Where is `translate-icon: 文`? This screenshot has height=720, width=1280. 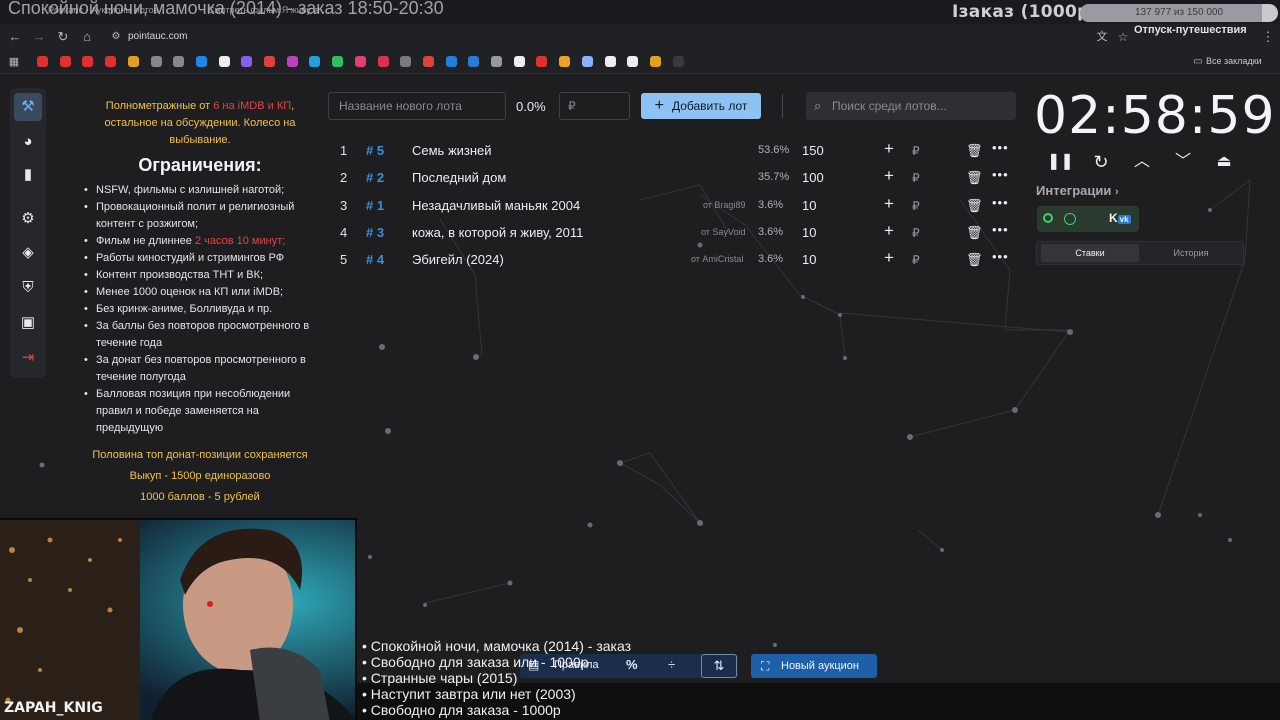
translate-icon: 文 is located at coordinates (1102, 37).